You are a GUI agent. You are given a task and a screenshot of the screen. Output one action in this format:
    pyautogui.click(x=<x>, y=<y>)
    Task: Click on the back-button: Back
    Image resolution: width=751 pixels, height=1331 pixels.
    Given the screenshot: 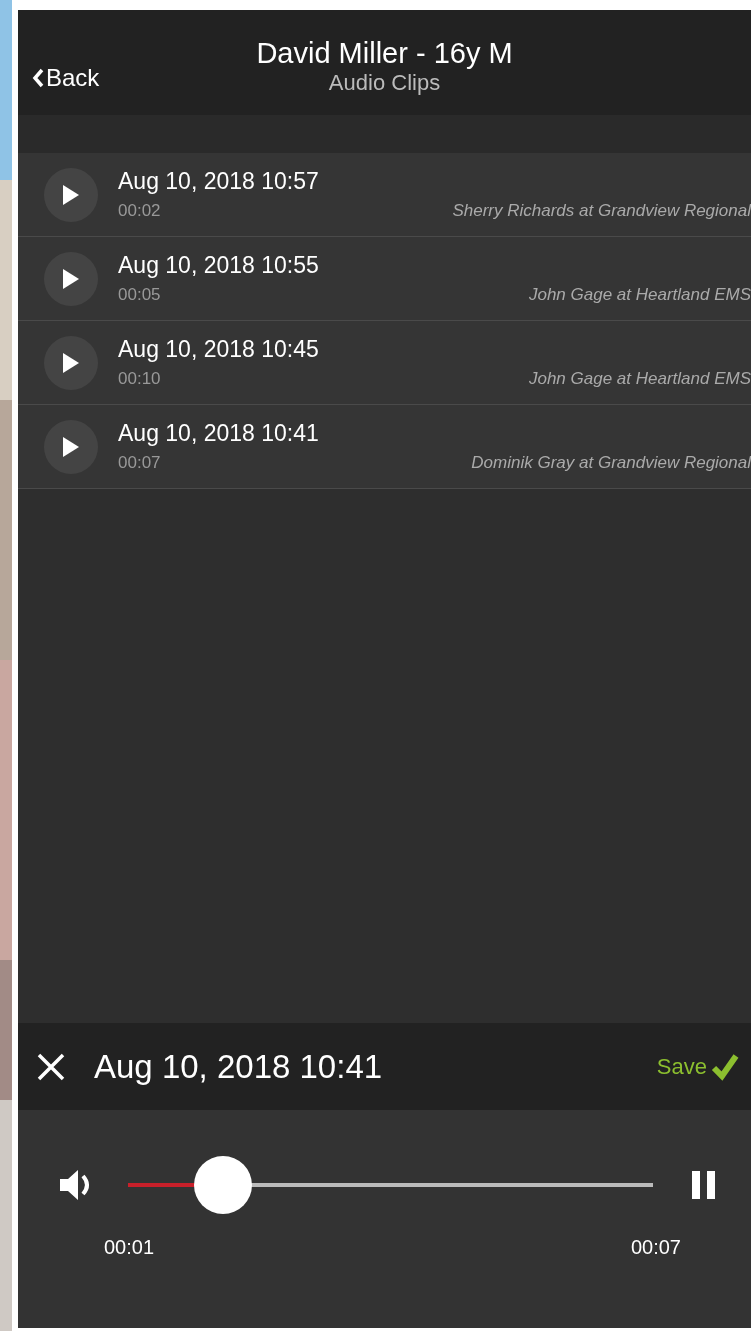 What is the action you would take?
    pyautogui.click(x=66, y=78)
    